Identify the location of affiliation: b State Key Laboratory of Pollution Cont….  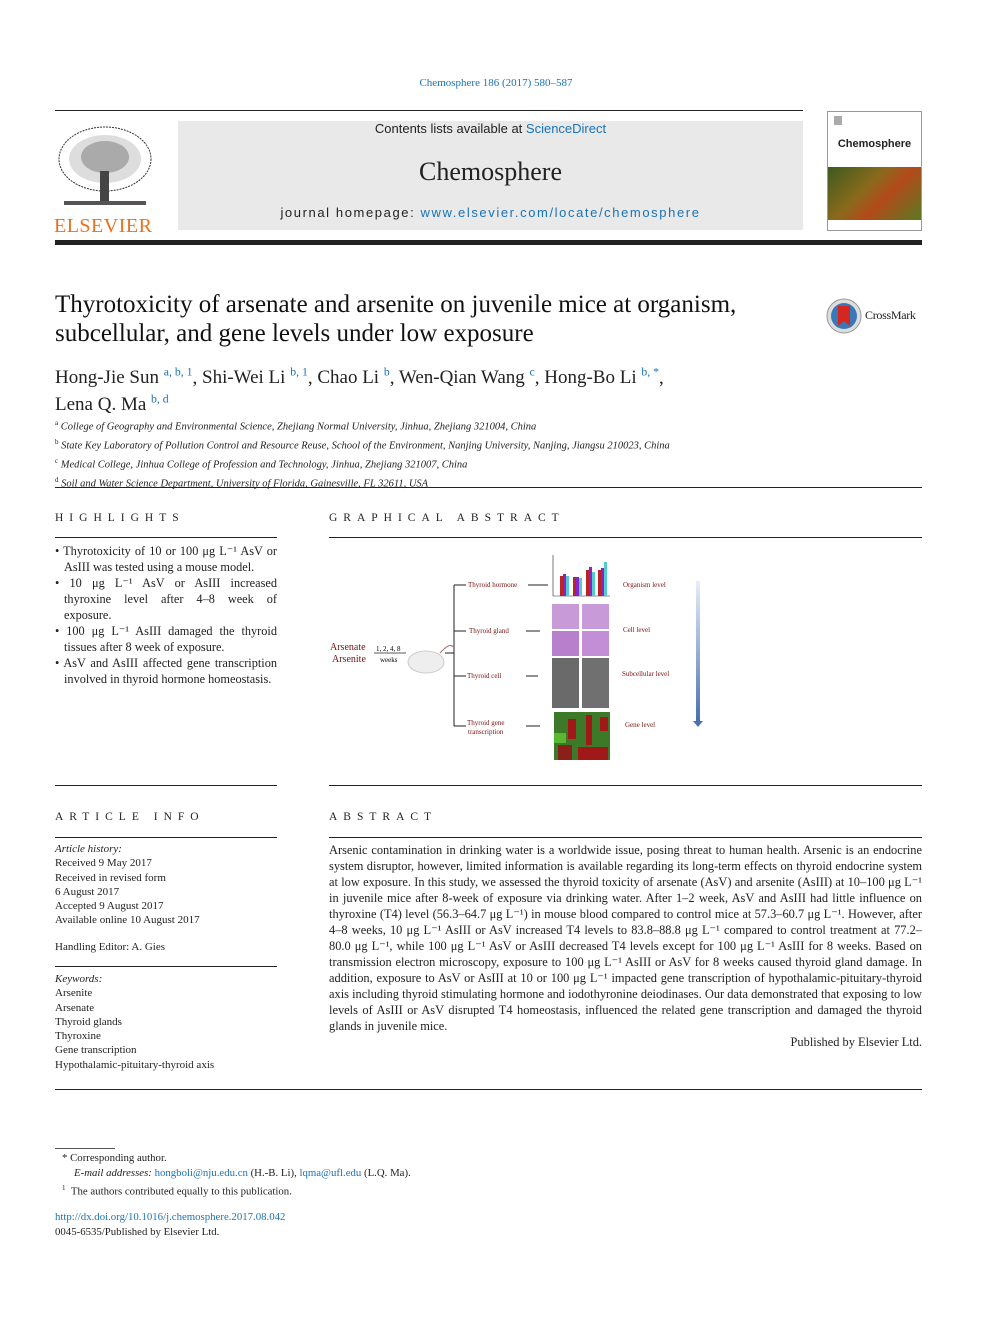
(455, 444).